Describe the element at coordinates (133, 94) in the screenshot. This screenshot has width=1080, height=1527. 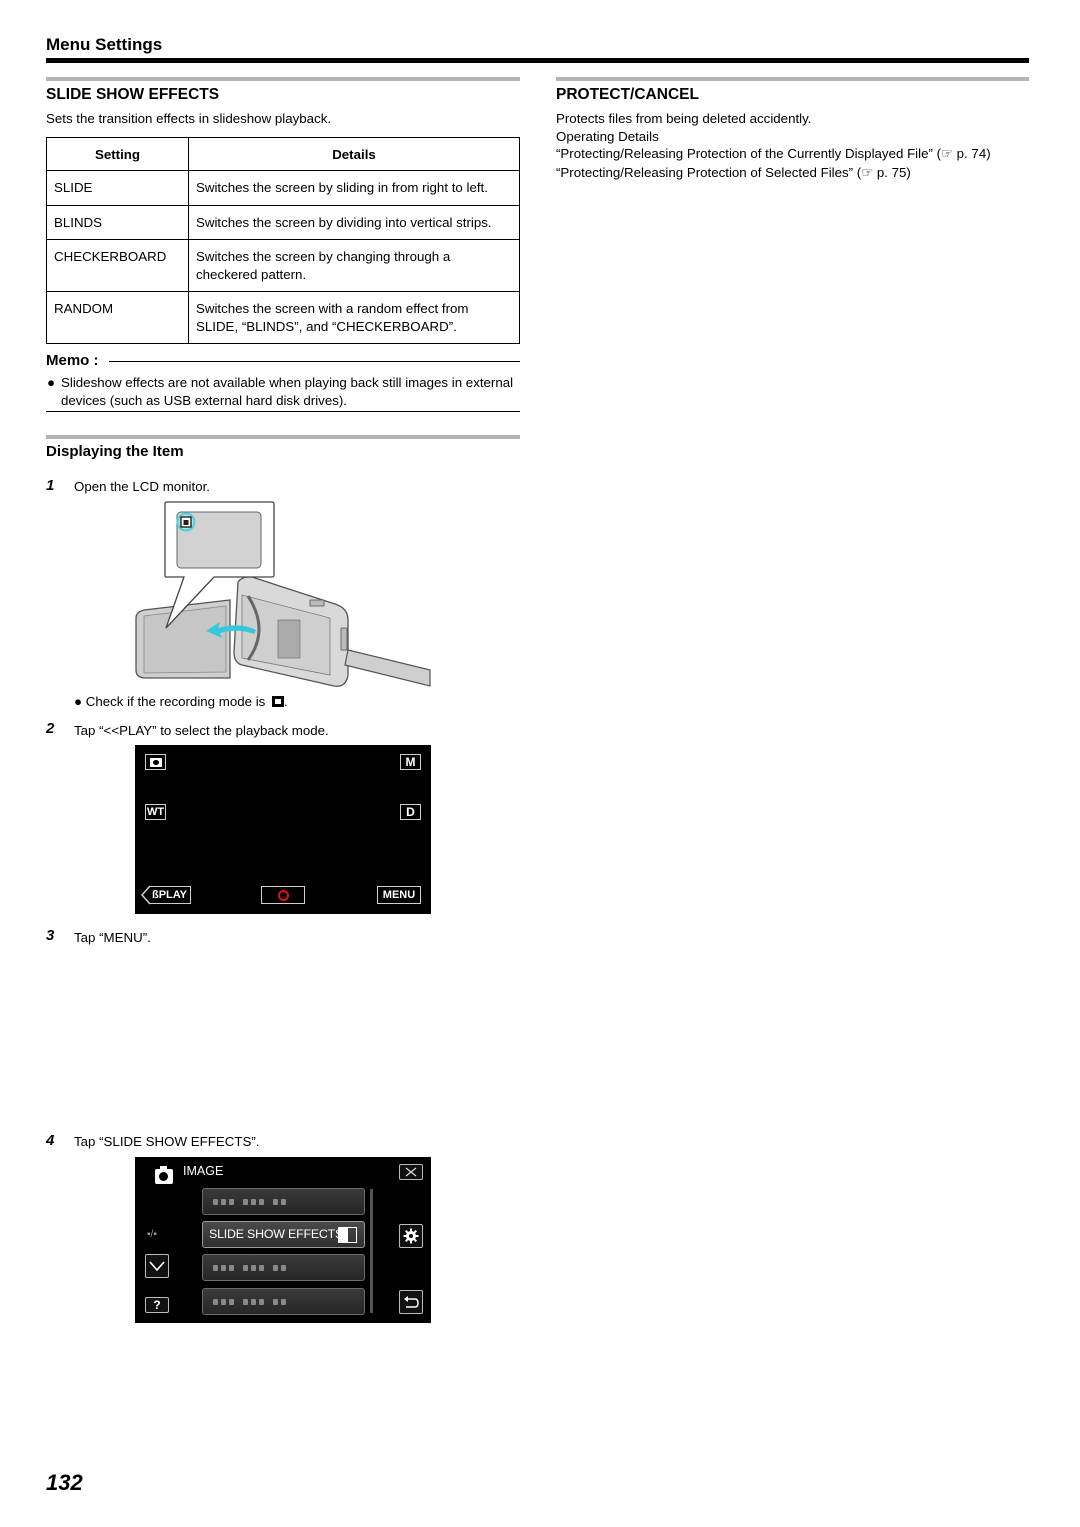
I see `section-title-slide-show-effects: SLIDE SHOW EFFECTS` at that location.